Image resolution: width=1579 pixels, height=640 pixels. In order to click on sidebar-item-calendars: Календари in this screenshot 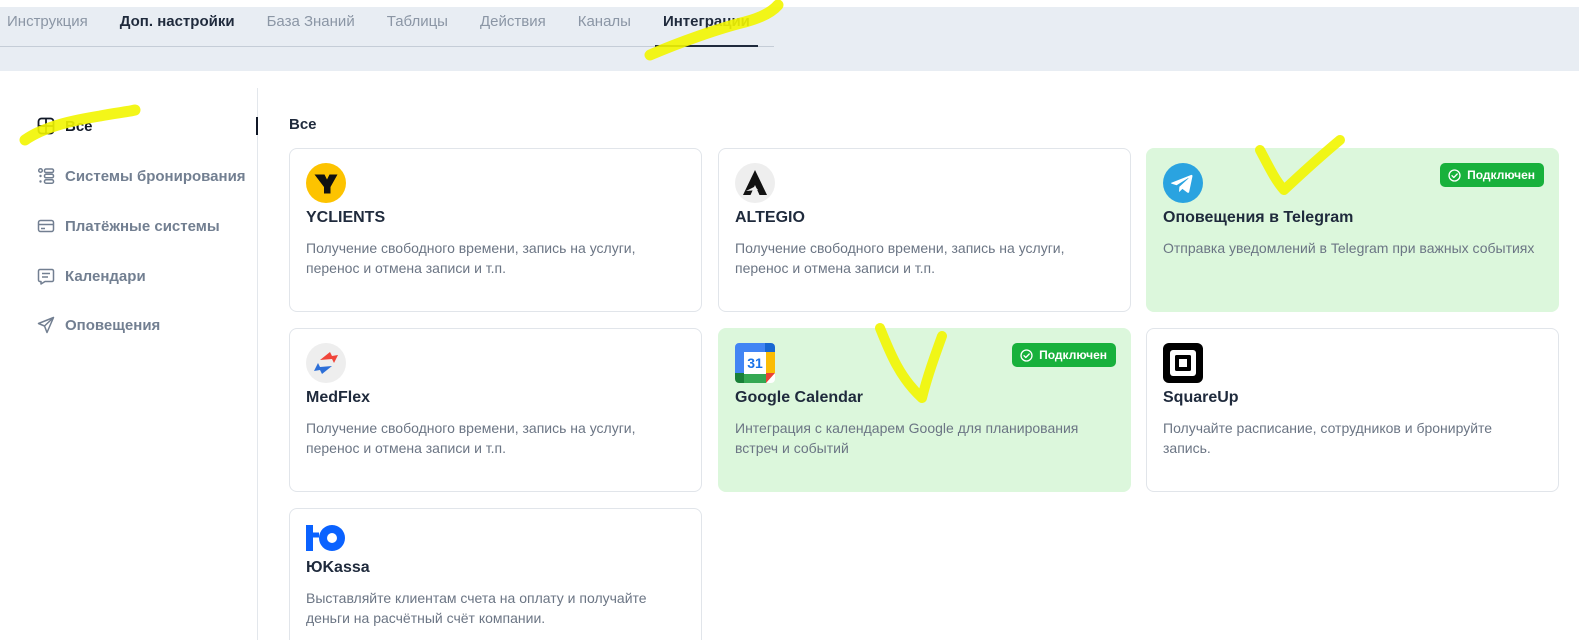, I will do `click(91, 276)`.